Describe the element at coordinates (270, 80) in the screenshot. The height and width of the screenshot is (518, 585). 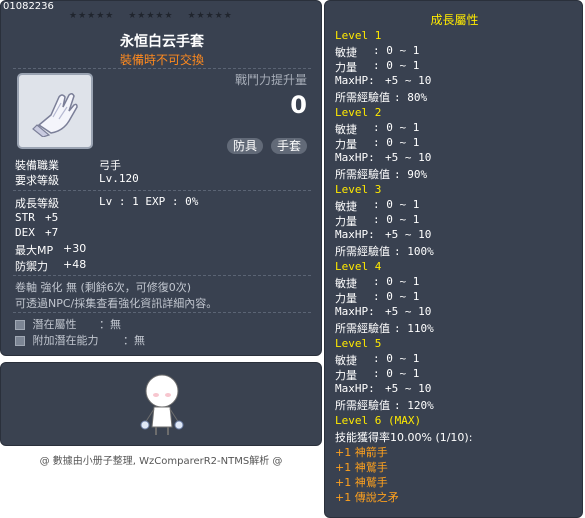
I see `combat-power-label: 戰鬥力提升量` at that location.